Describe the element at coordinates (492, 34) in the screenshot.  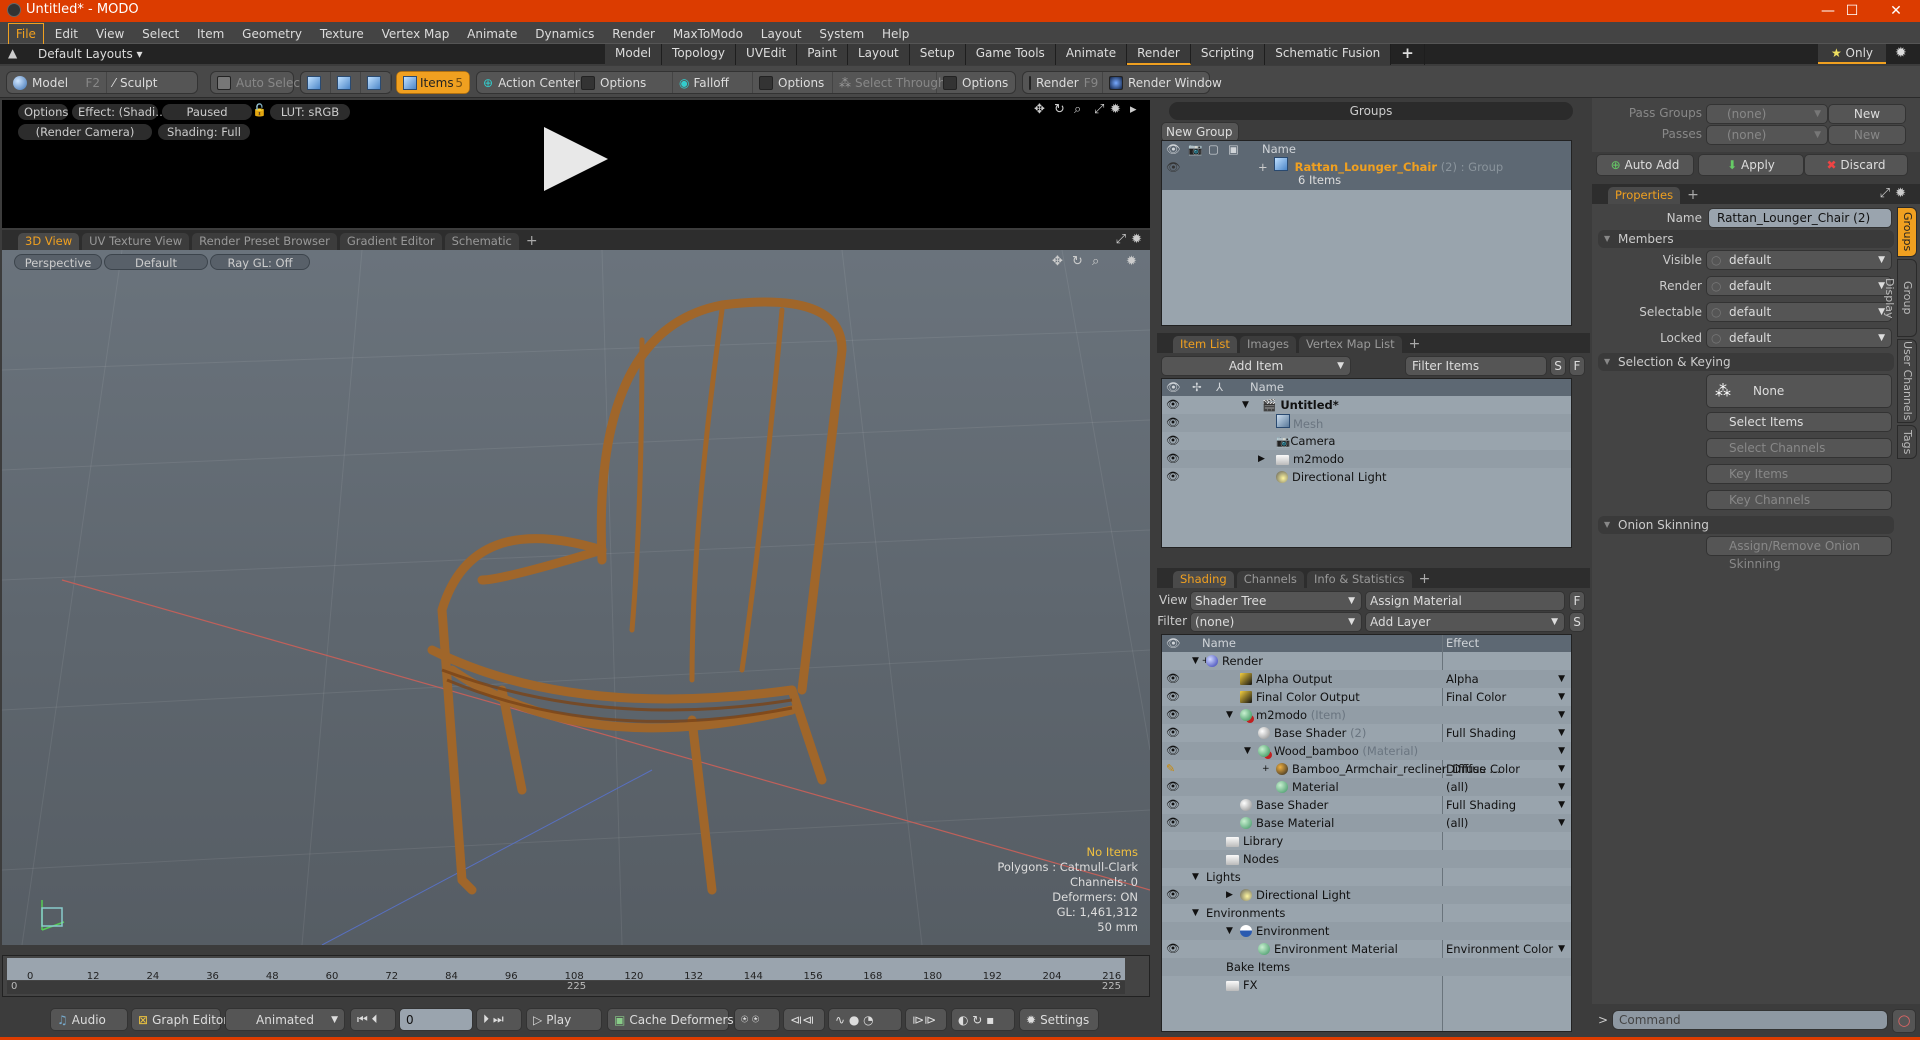
I see `menu-animate: Animate` at that location.